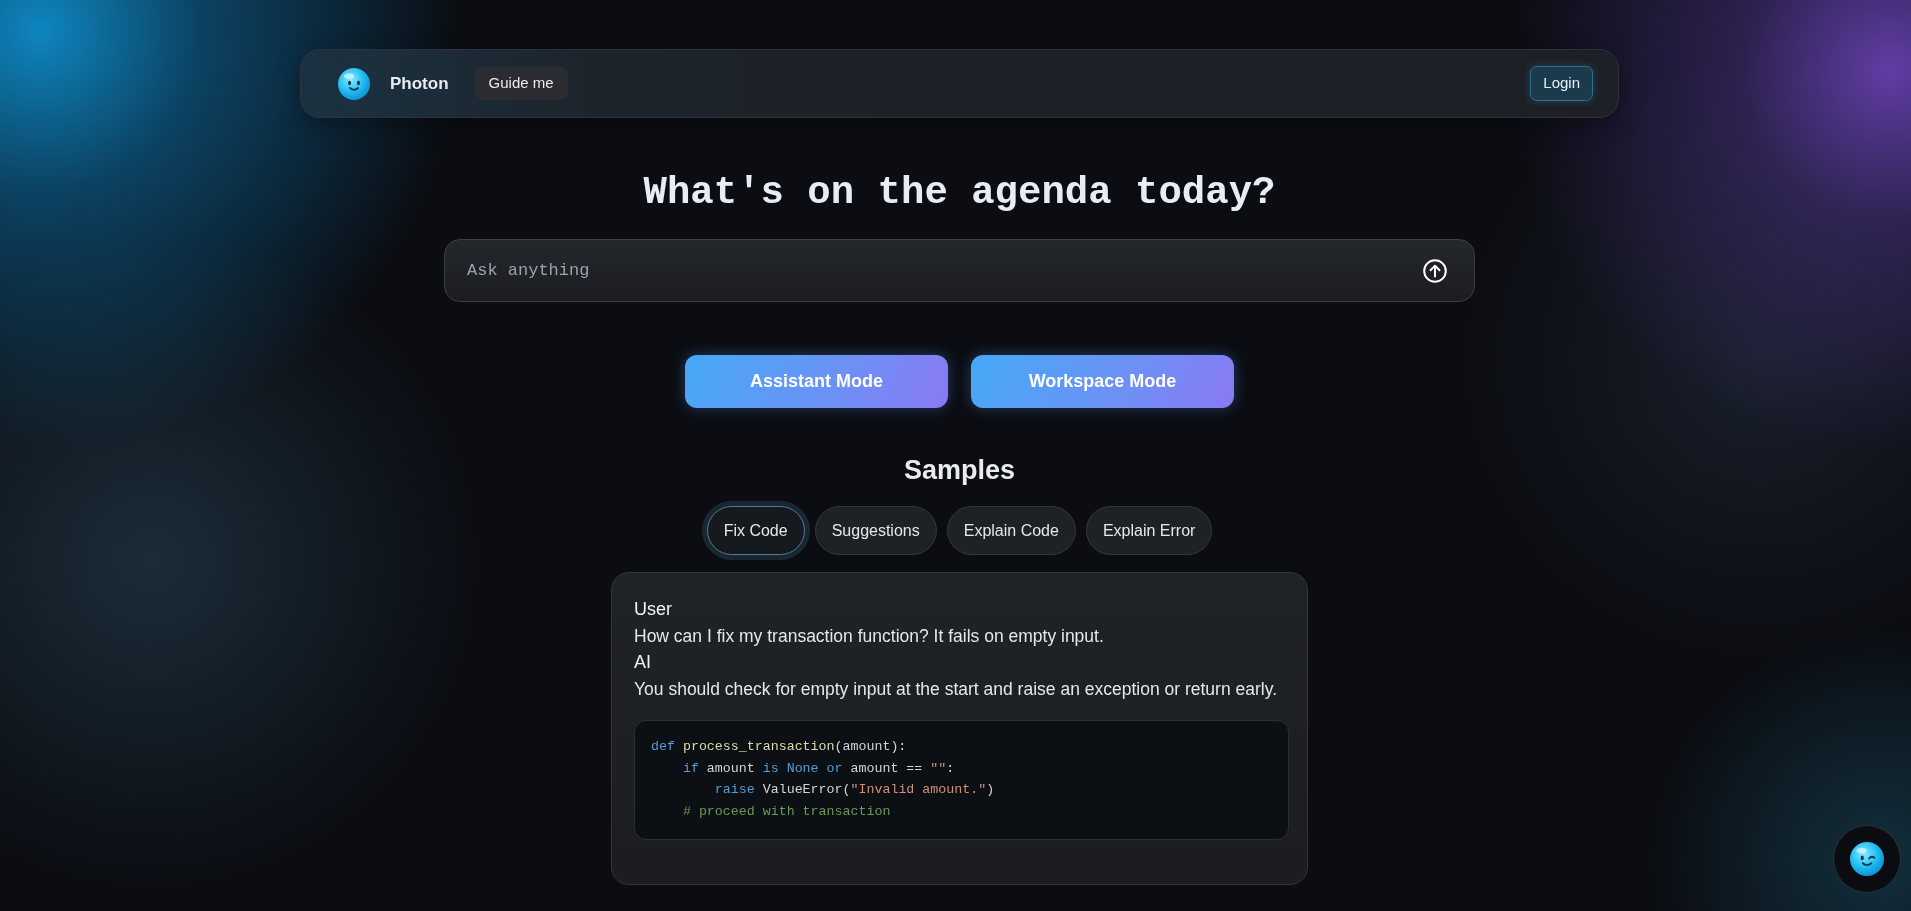 The height and width of the screenshot is (911, 1911). What do you see at coordinates (854, 790) in the screenshot?
I see `code-line: raise ValueError("Invalid amount.")` at bounding box center [854, 790].